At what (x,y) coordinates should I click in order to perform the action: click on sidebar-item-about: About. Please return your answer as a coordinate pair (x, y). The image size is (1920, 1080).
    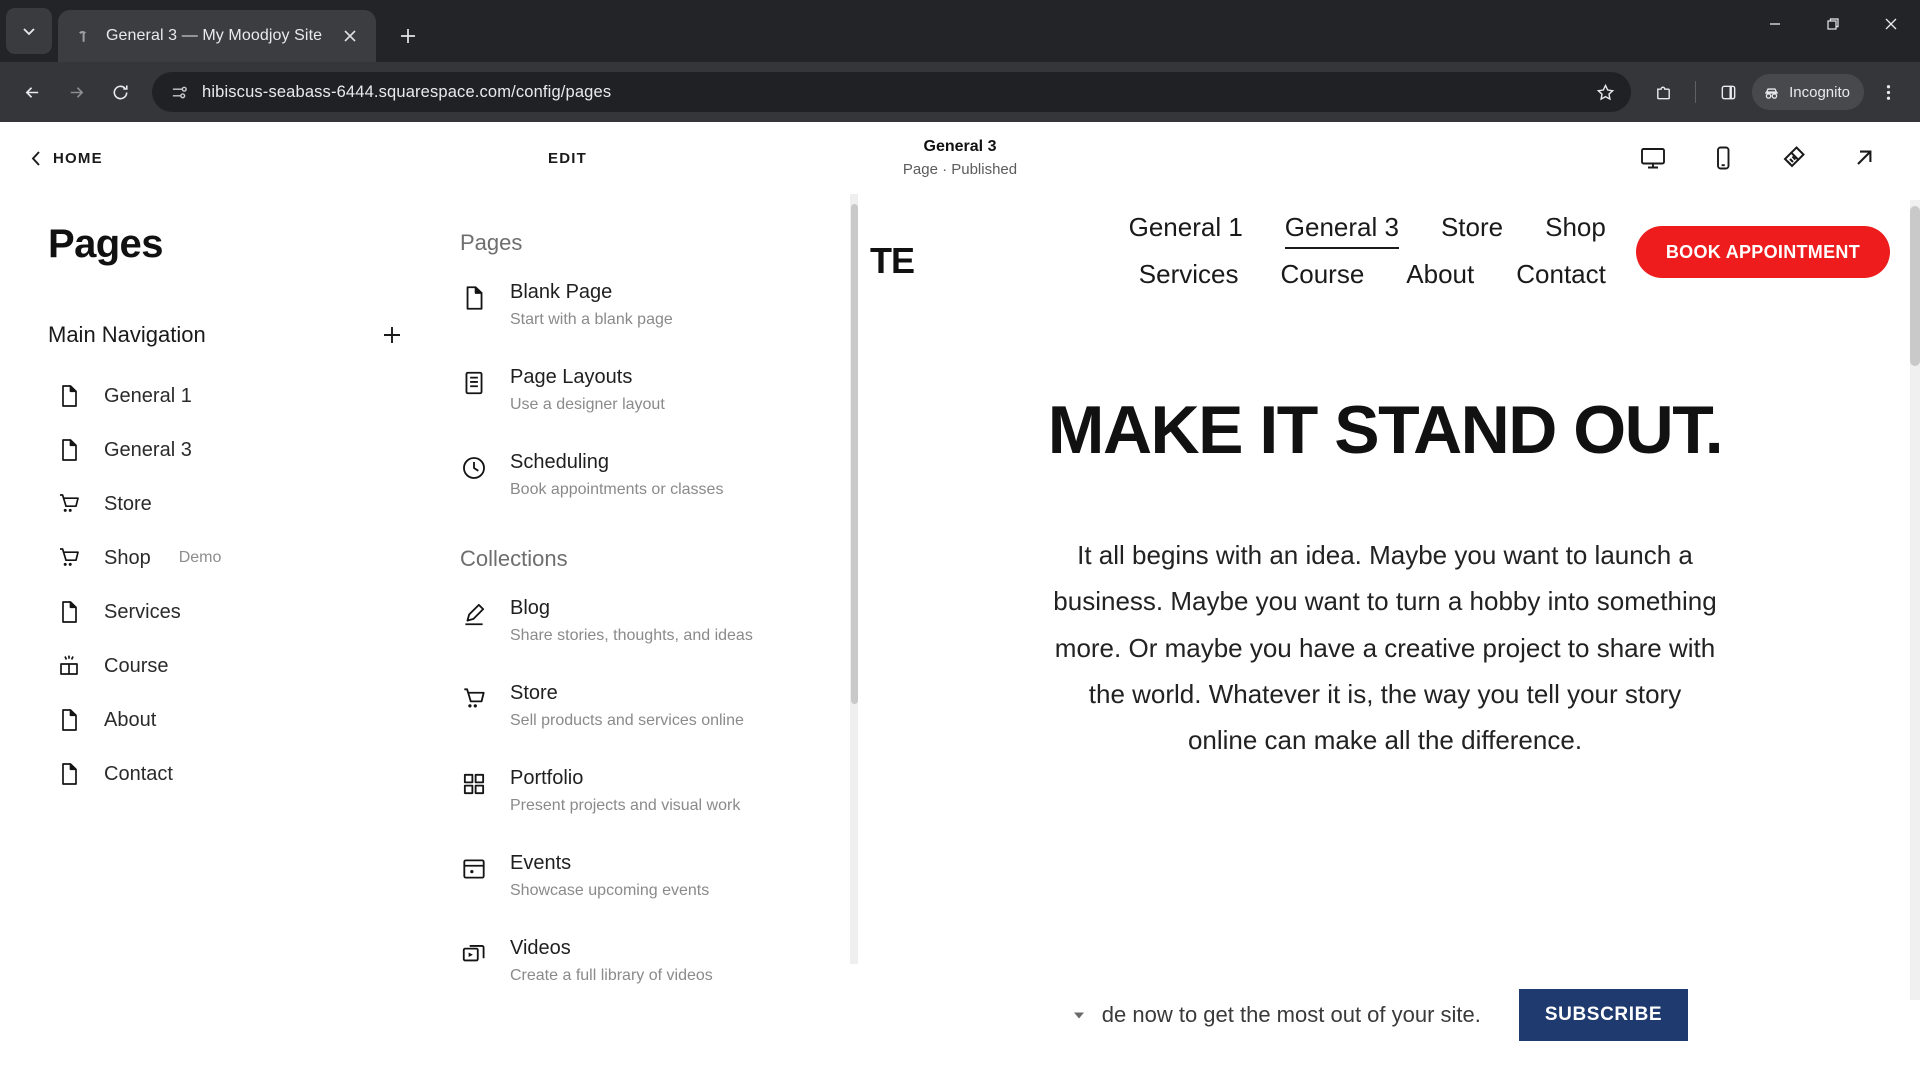
    Looking at the image, I should click on (225, 720).